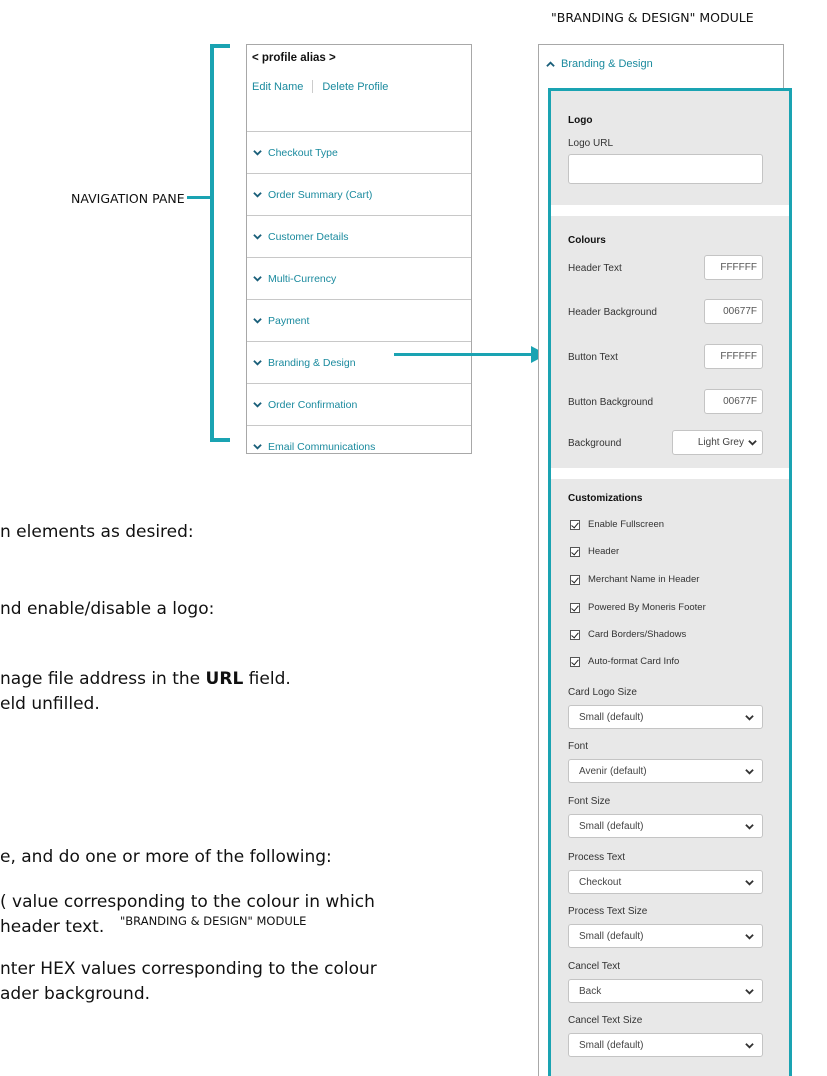 Image resolution: width=827 pixels, height=1076 pixels. What do you see at coordinates (733, 267) in the screenshot?
I see `header-text-hex-input: FFFFFF` at bounding box center [733, 267].